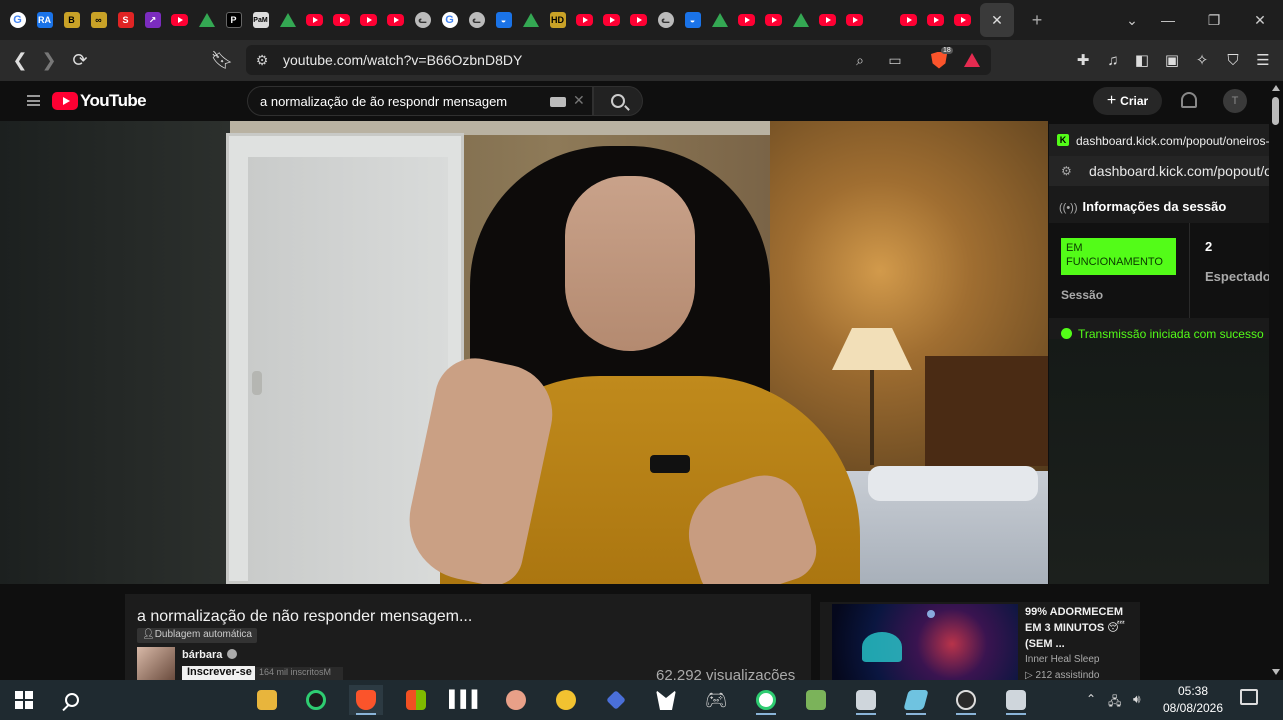 The height and width of the screenshot is (720, 1283). What do you see at coordinates (1202, 60) in the screenshot?
I see `leo-ai-icon: ✧` at bounding box center [1202, 60].